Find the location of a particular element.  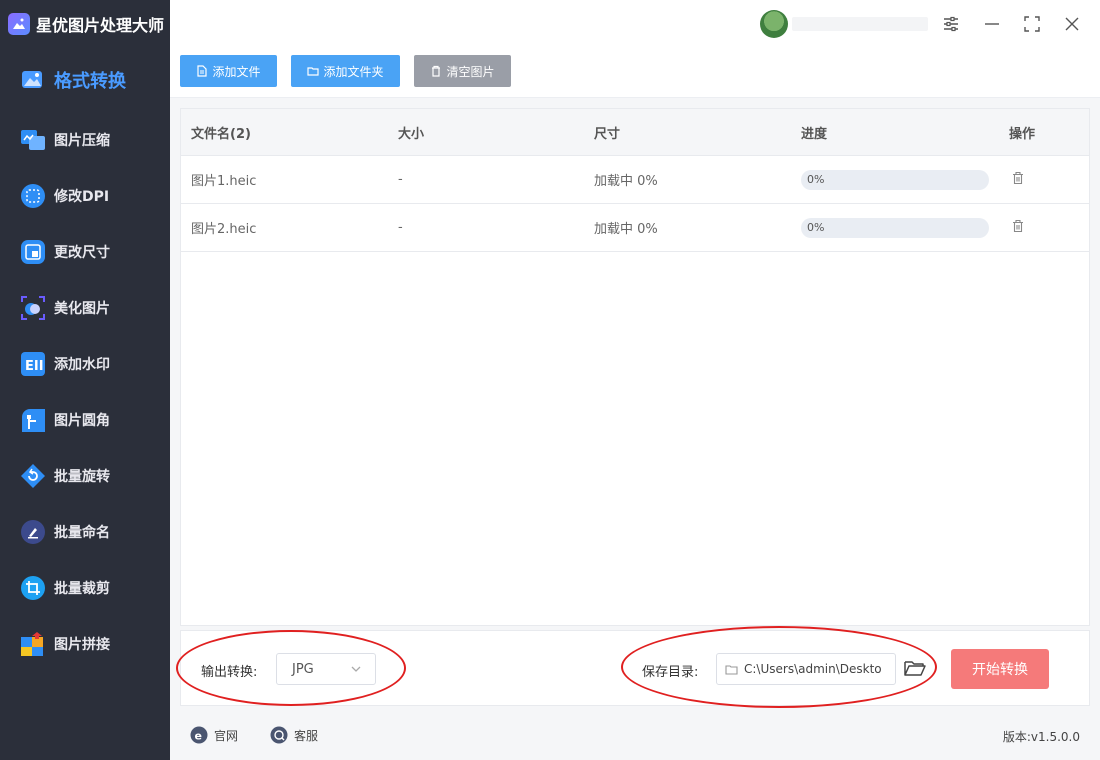

version-text: 版本:v1.5.0.0 is located at coordinates (1041, 737).